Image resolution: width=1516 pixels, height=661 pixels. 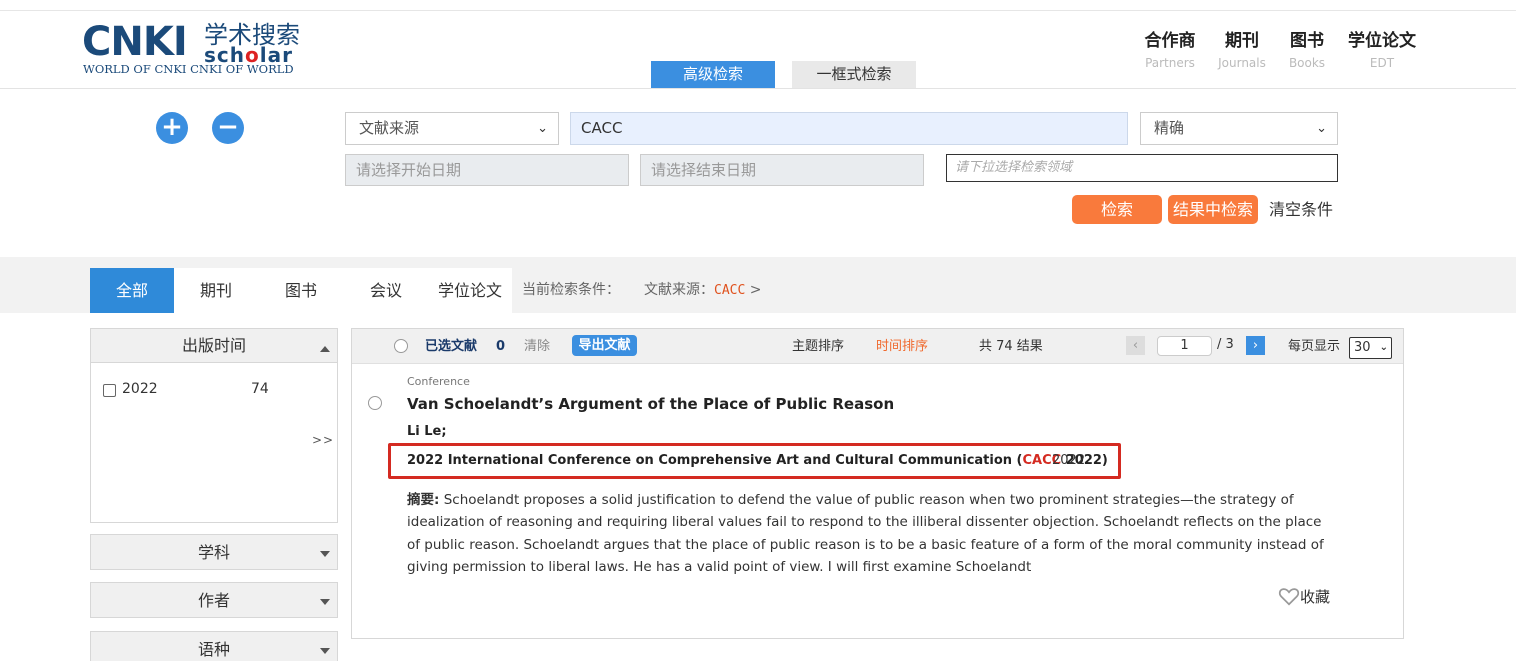 What do you see at coordinates (758, 10) in the screenshot?
I see `top-divider` at bounding box center [758, 10].